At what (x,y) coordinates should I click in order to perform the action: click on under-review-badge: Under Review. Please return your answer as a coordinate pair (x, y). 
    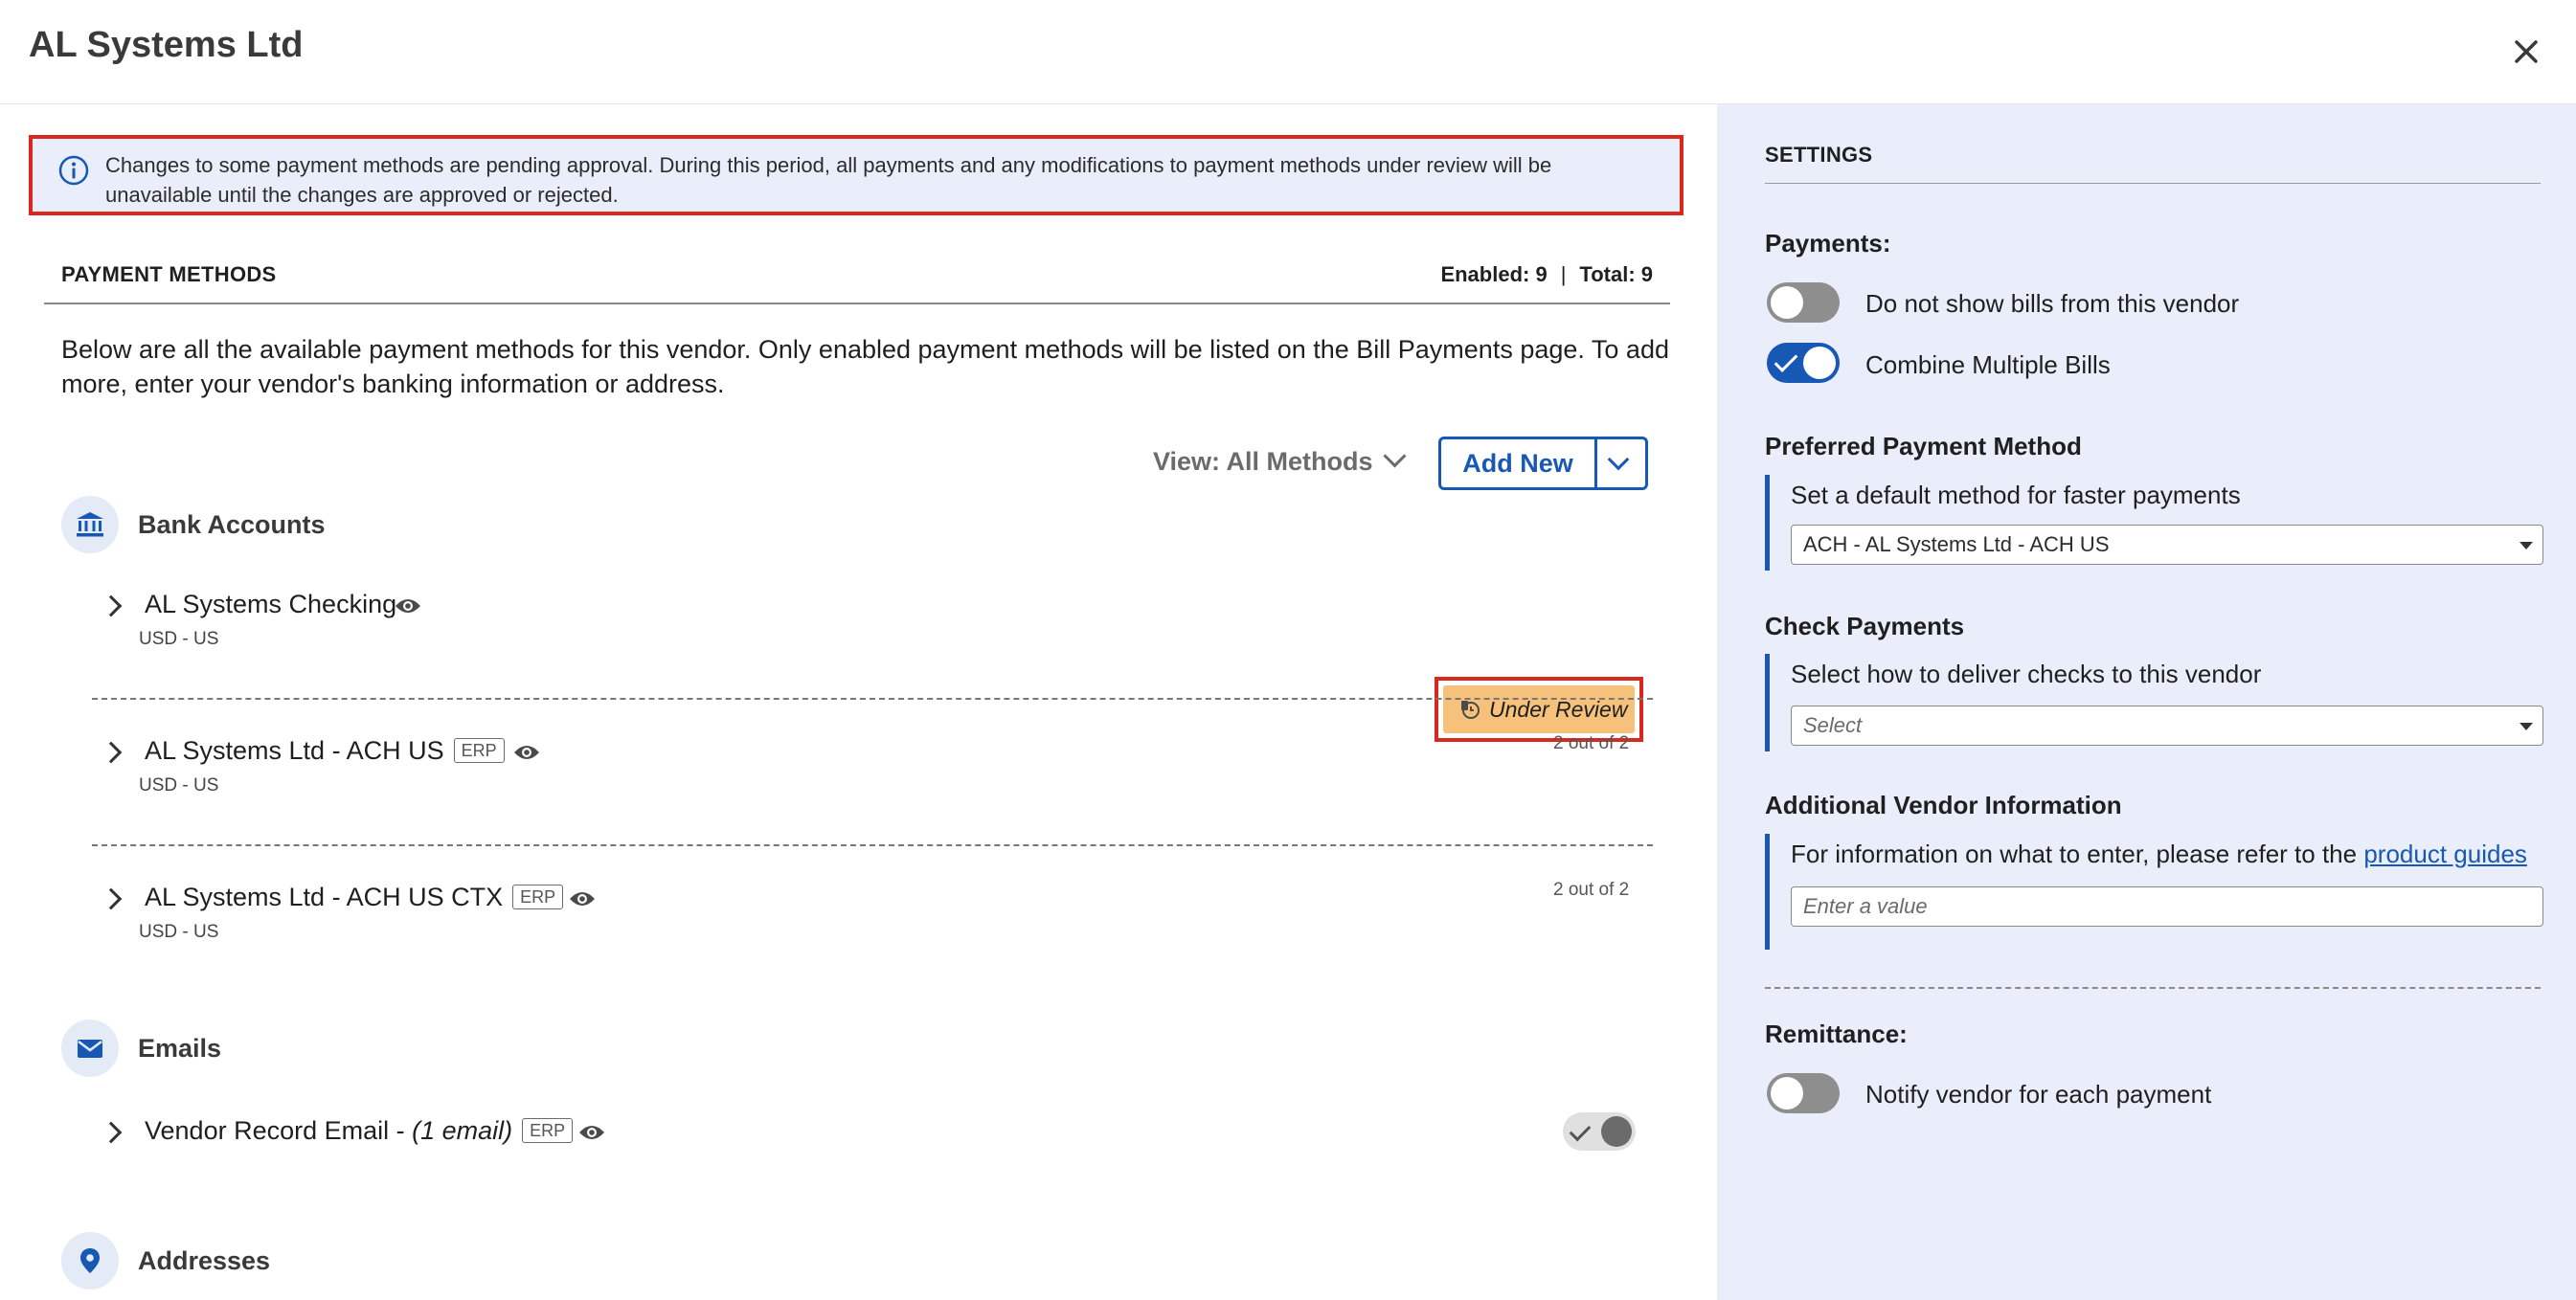
    Looking at the image, I should click on (1539, 709).